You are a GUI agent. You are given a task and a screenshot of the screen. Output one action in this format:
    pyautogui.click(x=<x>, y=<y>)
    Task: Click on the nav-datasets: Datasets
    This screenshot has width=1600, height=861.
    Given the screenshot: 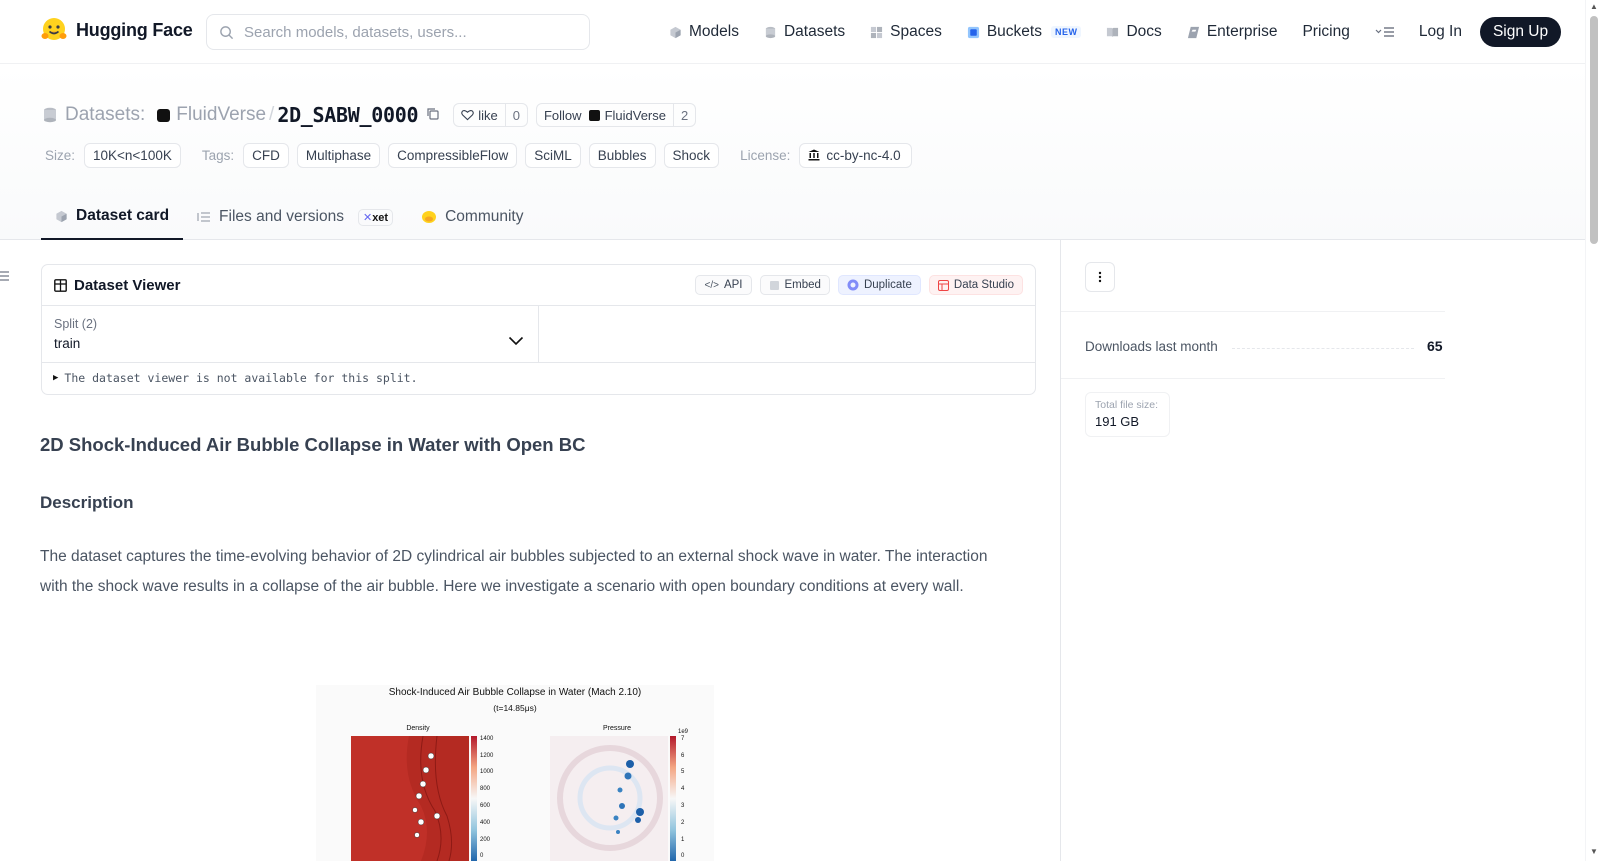 What is the action you would take?
    pyautogui.click(x=804, y=32)
    